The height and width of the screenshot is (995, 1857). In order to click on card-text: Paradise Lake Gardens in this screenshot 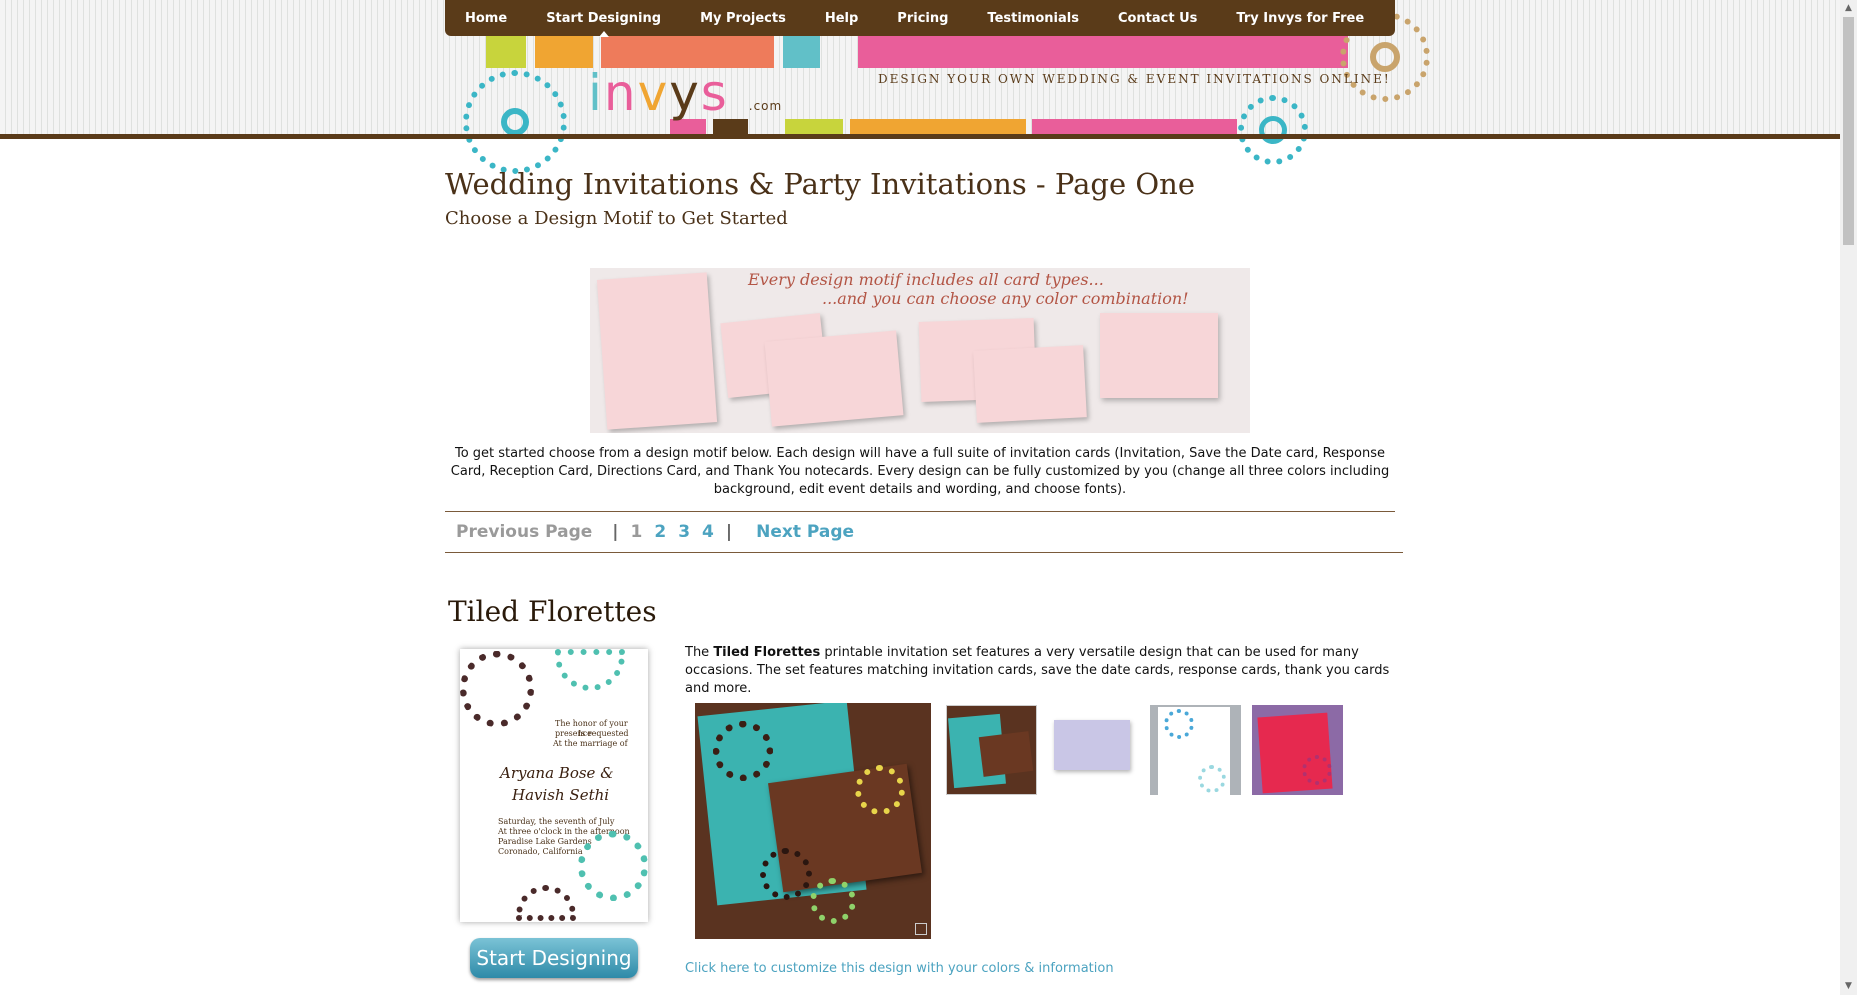, I will do `click(545, 841)`.